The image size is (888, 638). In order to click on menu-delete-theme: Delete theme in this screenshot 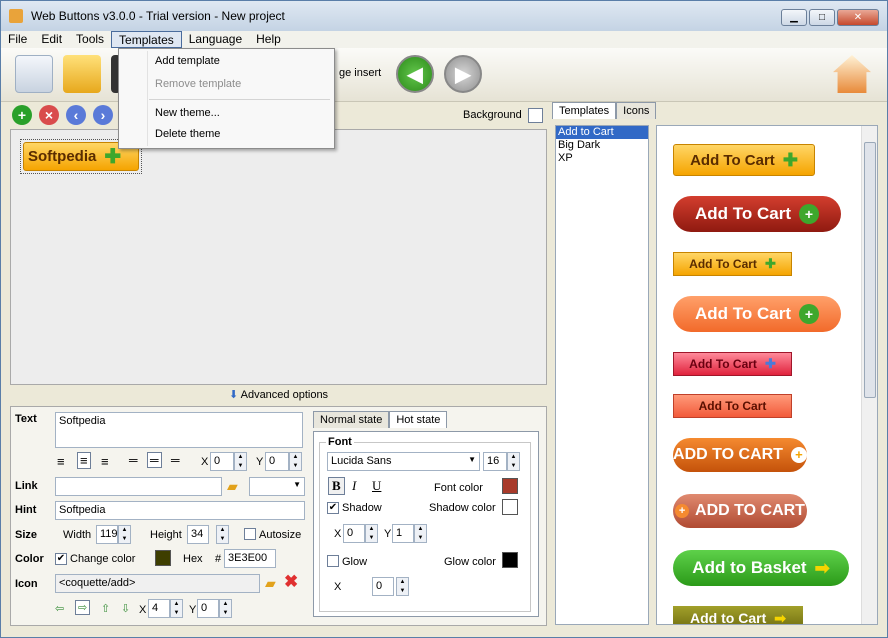, I will do `click(187, 134)`.